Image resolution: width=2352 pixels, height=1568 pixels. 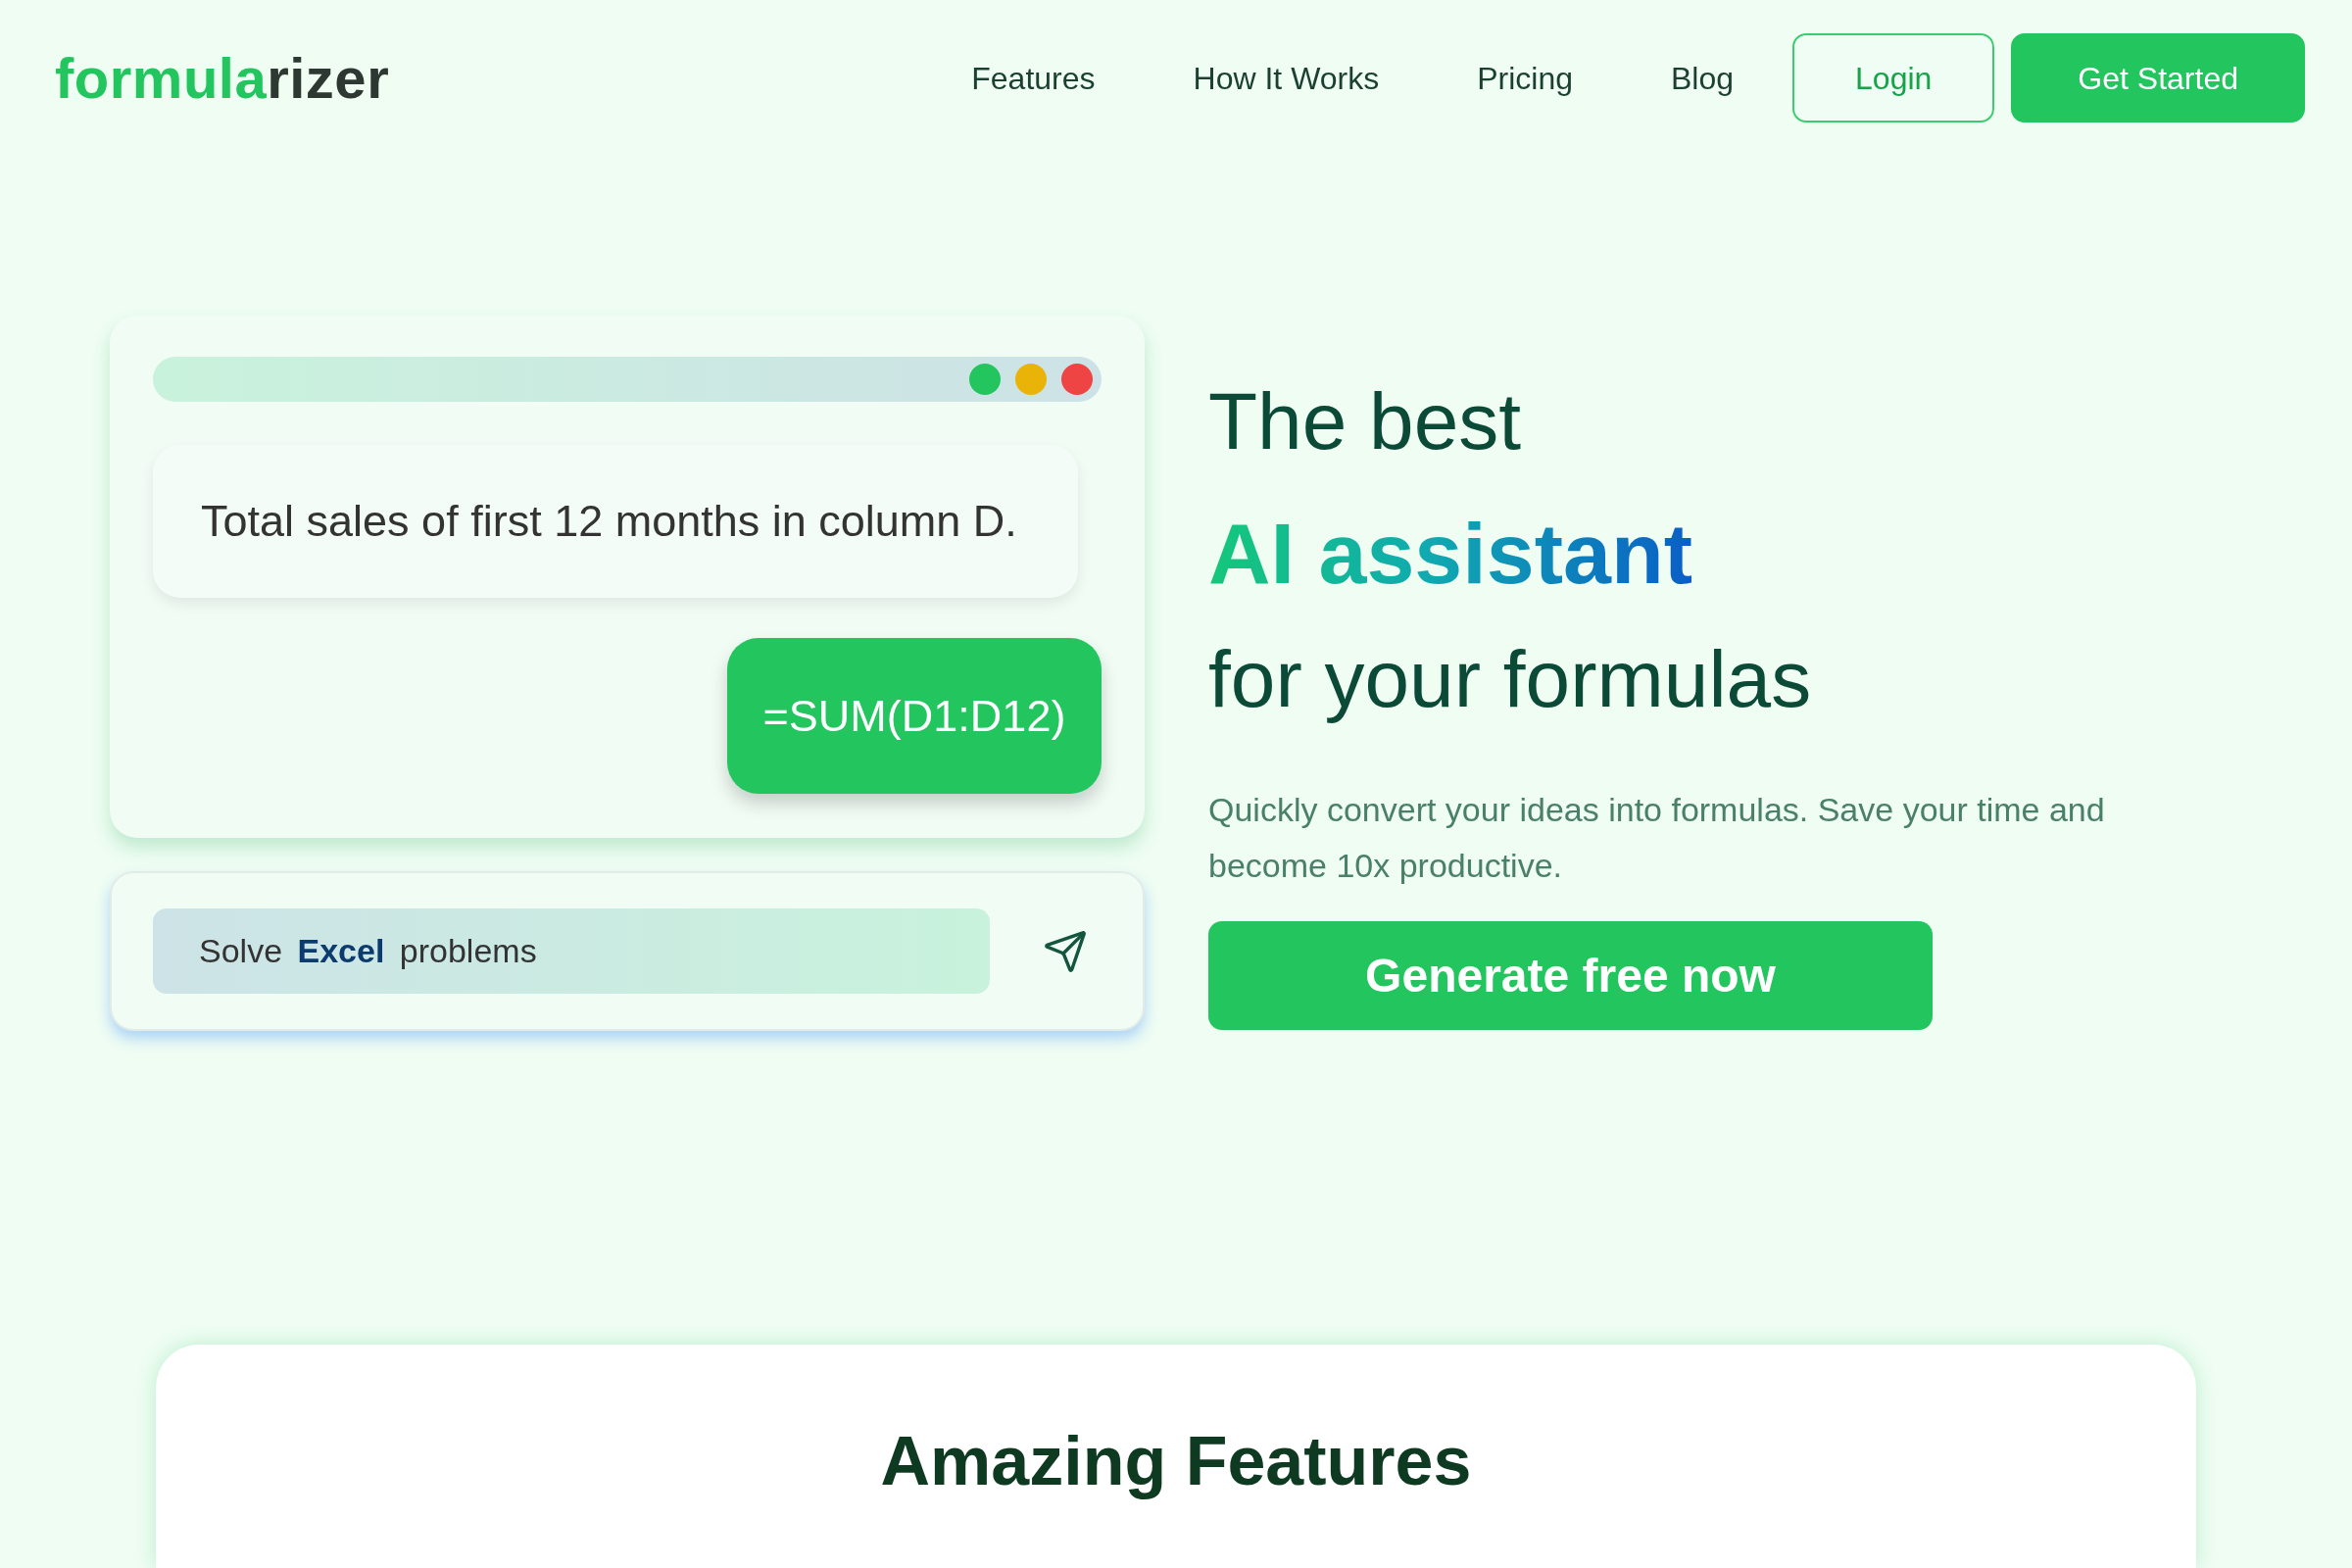 I want to click on logo: formularizer, so click(x=223, y=78).